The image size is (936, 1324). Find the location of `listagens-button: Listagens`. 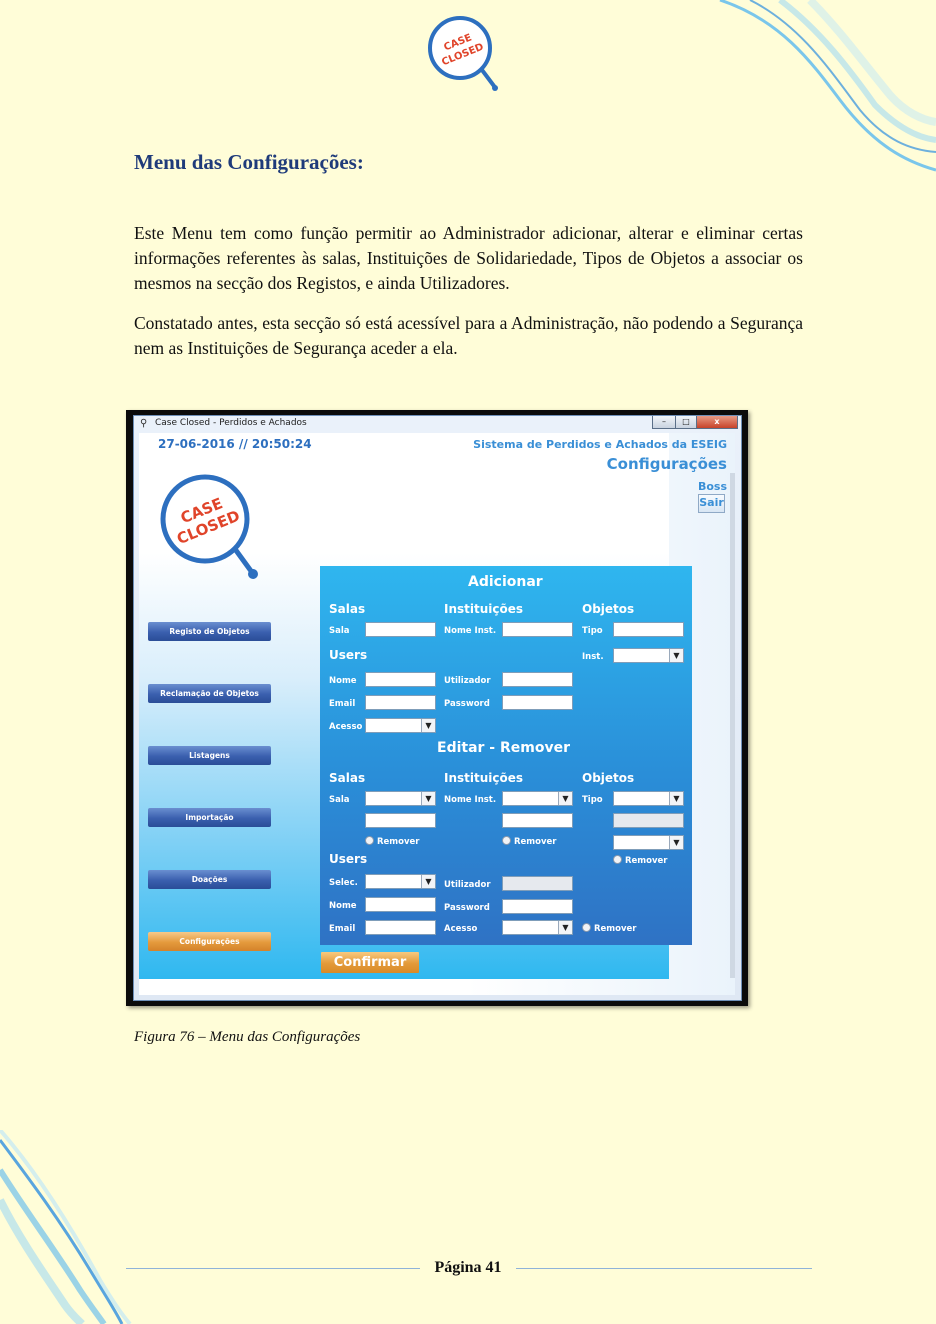

listagens-button: Listagens is located at coordinates (209, 755).